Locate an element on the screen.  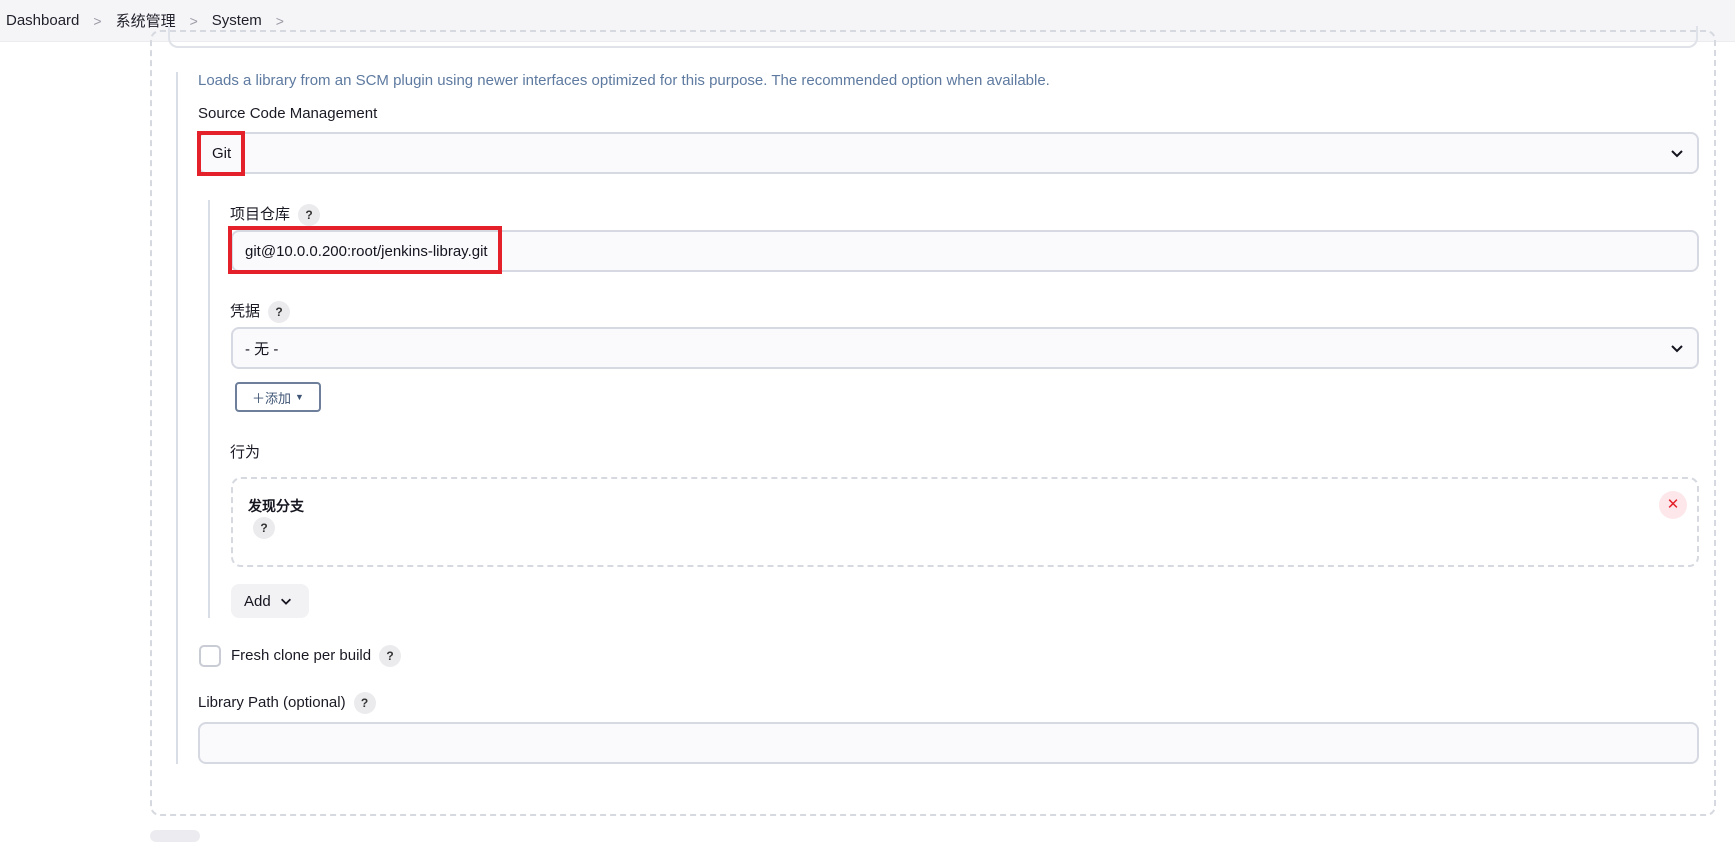
highlight-box-git is located at coordinates (221, 153).